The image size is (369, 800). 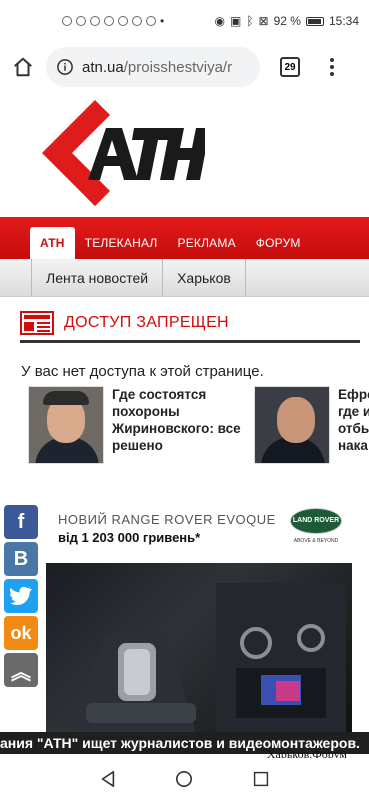 I want to click on twitter-share-button, so click(x=21, y=596).